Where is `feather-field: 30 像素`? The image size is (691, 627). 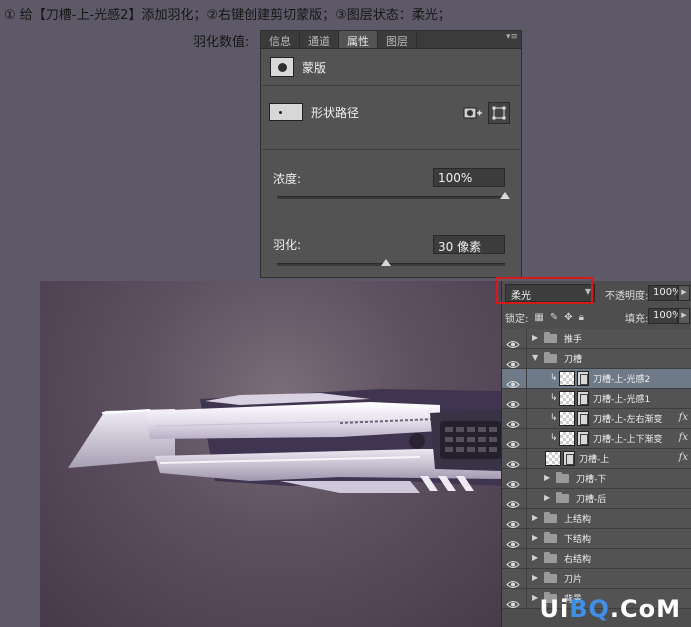
feather-field: 30 像素 is located at coordinates (469, 244).